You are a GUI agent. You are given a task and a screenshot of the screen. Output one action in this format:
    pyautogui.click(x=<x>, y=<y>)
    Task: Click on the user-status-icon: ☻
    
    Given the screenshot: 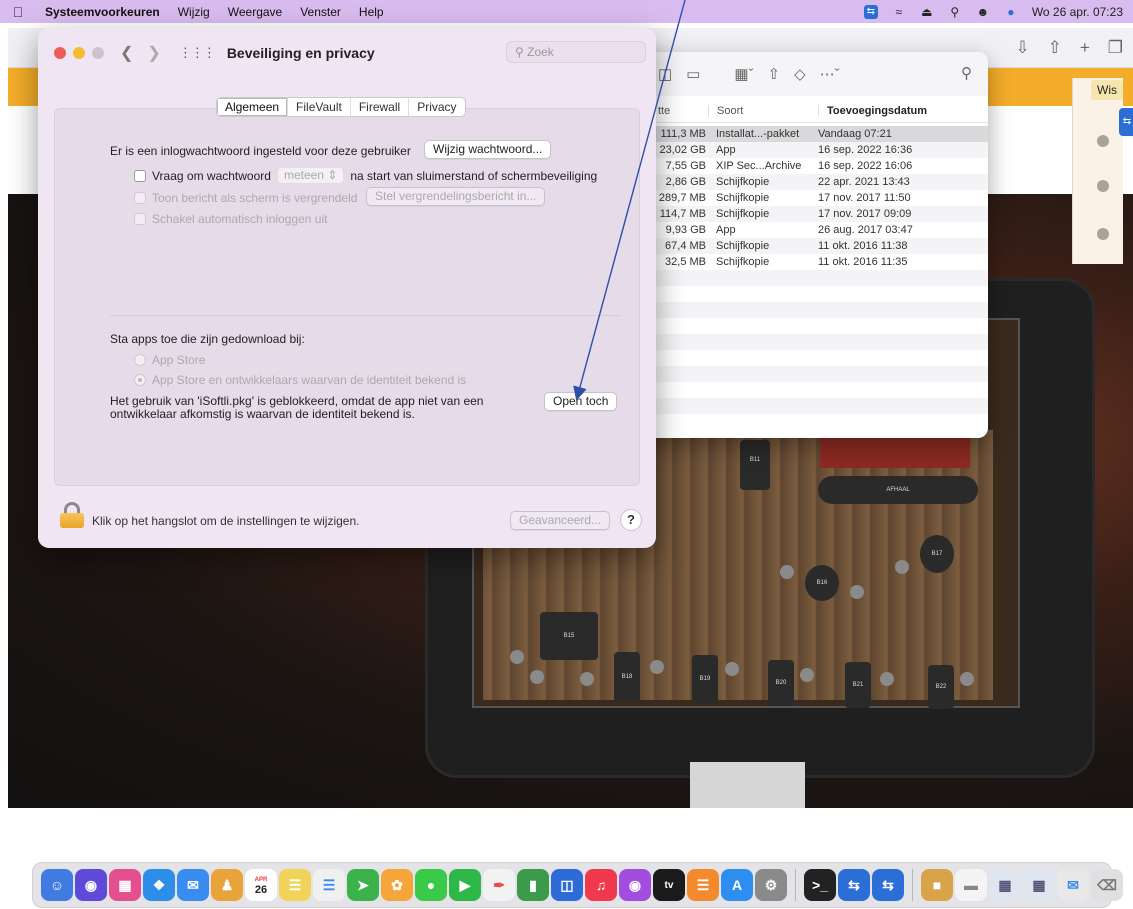 What is the action you would take?
    pyautogui.click(x=983, y=12)
    